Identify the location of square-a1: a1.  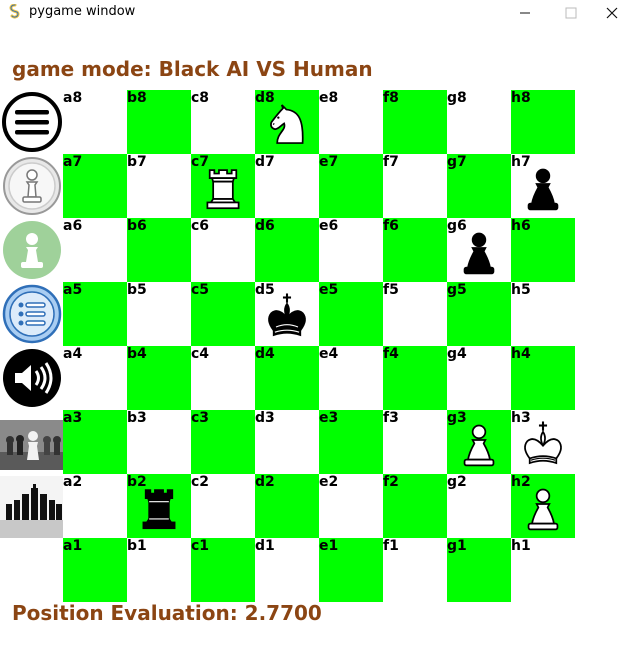
(95, 570).